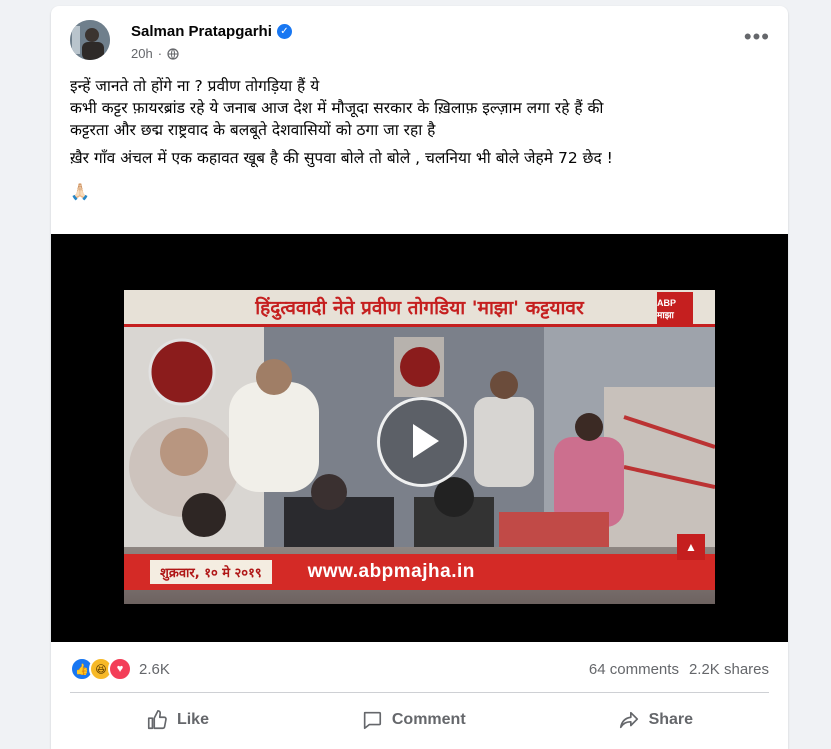  I want to click on video-lower-third: शुक्रवार, १० मे २०१९ www.abpmajha.in, so click(419, 572).